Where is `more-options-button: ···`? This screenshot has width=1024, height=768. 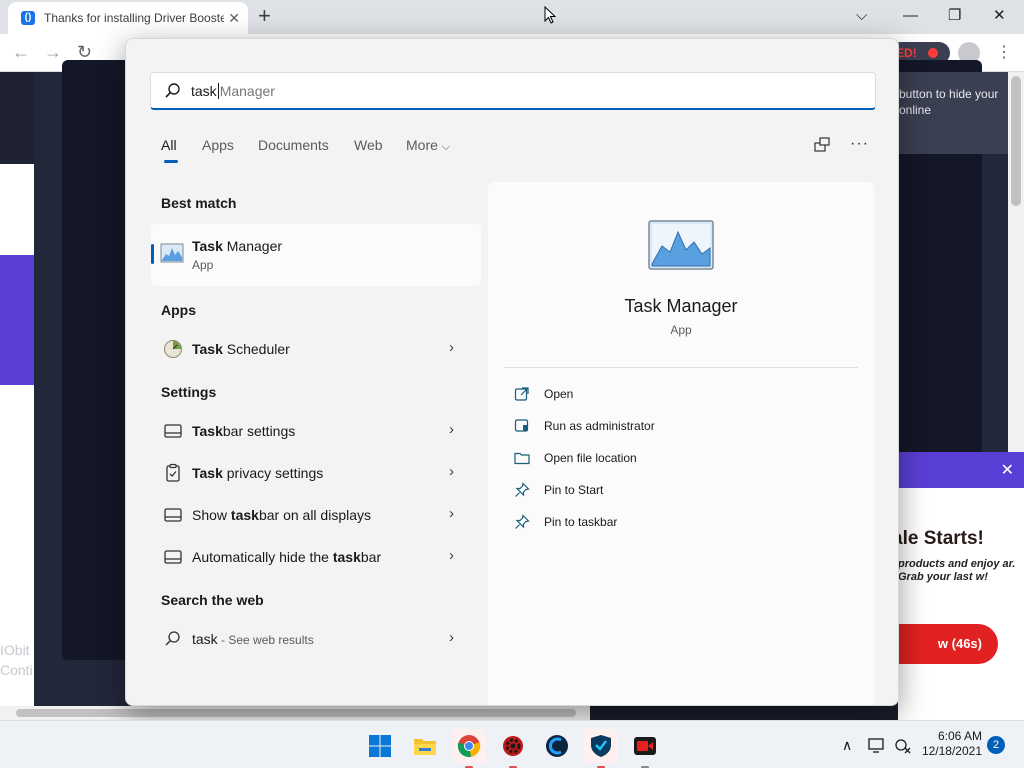
more-options-button: ··· is located at coordinates (859, 144).